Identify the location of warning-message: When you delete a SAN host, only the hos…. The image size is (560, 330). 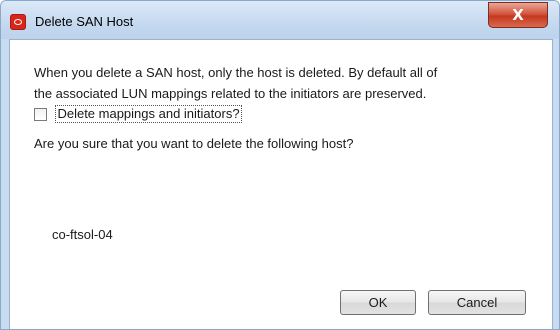
(291, 83).